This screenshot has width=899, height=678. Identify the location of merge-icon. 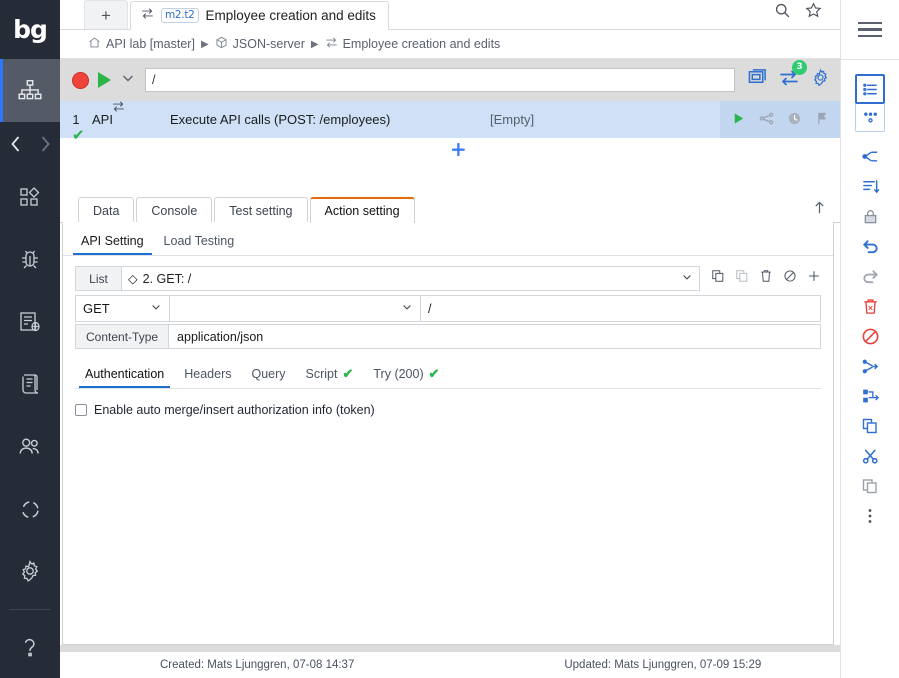
(870, 366).